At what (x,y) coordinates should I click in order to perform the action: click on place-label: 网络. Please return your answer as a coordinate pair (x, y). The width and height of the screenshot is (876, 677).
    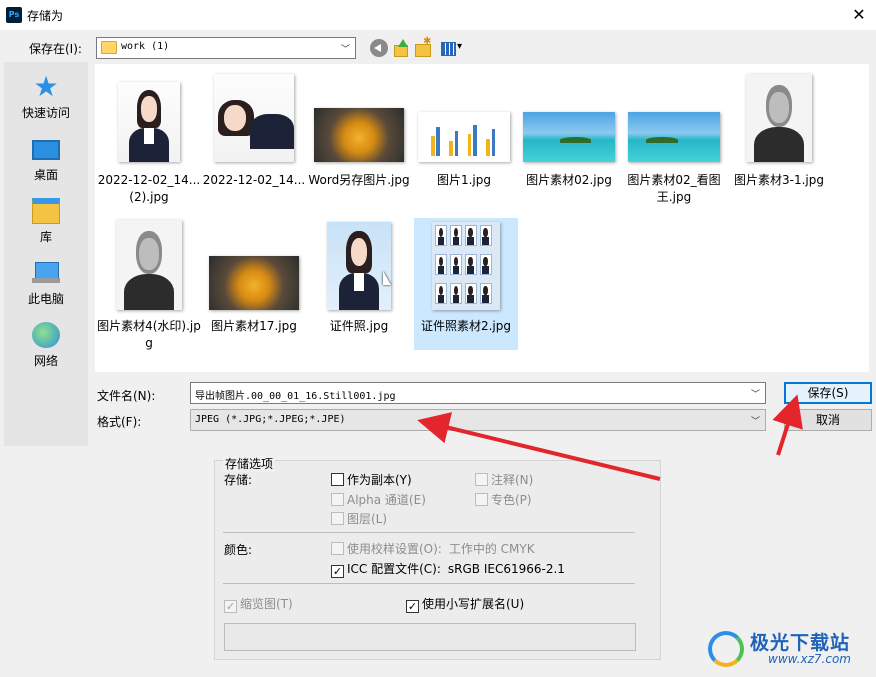
    Looking at the image, I should click on (45, 361).